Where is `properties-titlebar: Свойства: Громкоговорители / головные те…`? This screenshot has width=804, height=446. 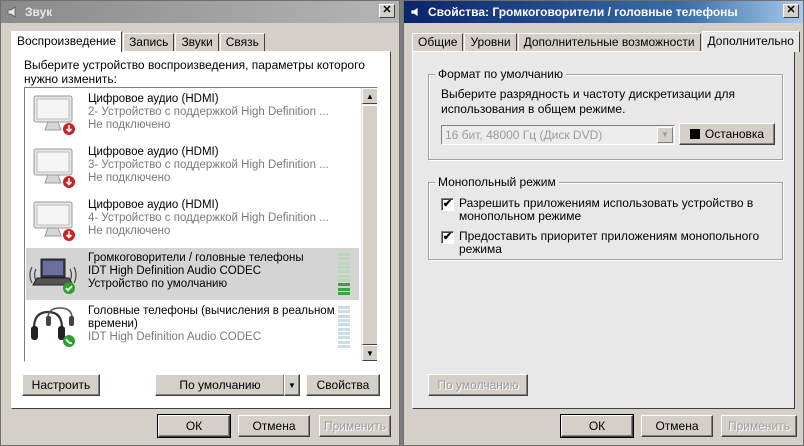 properties-titlebar: Свойства: Громкоговорители / головные те… is located at coordinates (603, 12).